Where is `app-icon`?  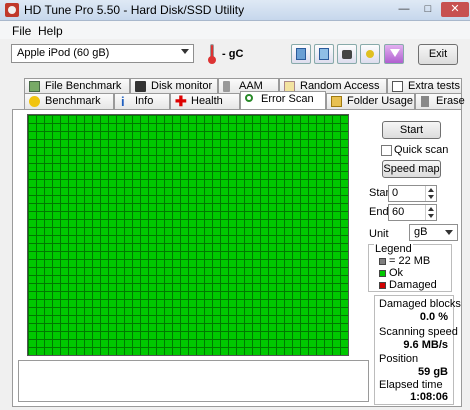
app-icon is located at coordinates (12, 10).